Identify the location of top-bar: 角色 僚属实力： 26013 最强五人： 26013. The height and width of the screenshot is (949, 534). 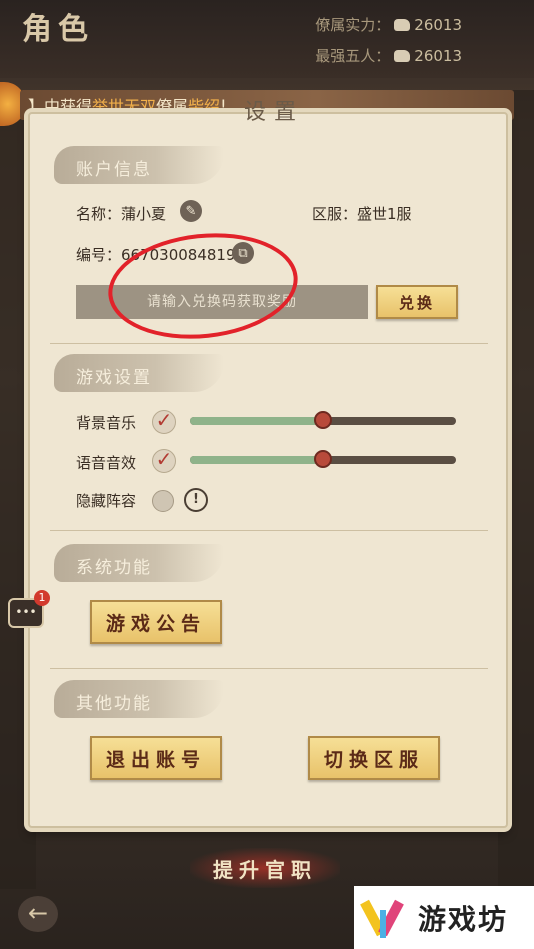
(267, 39).